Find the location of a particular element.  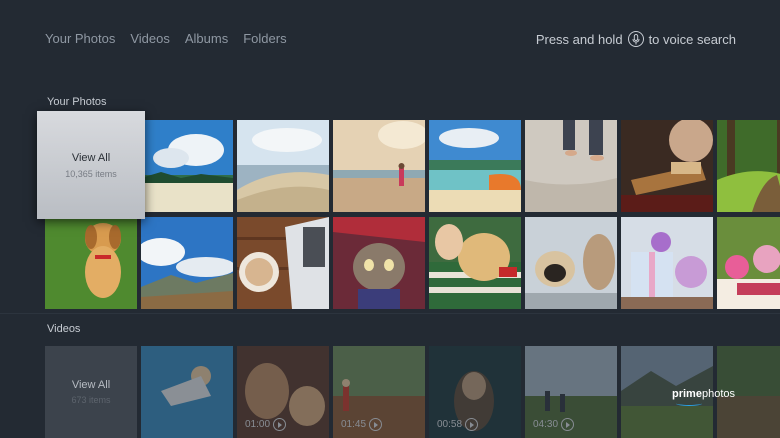

tab-videos: Videos is located at coordinates (150, 38).